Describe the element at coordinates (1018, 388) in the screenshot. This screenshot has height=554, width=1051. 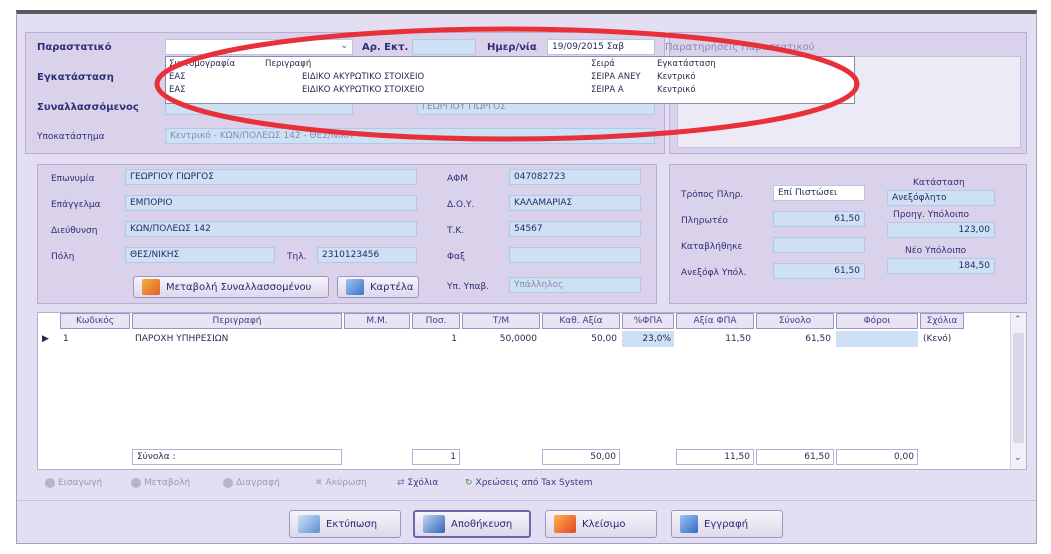
I see `scroll-thumb` at that location.